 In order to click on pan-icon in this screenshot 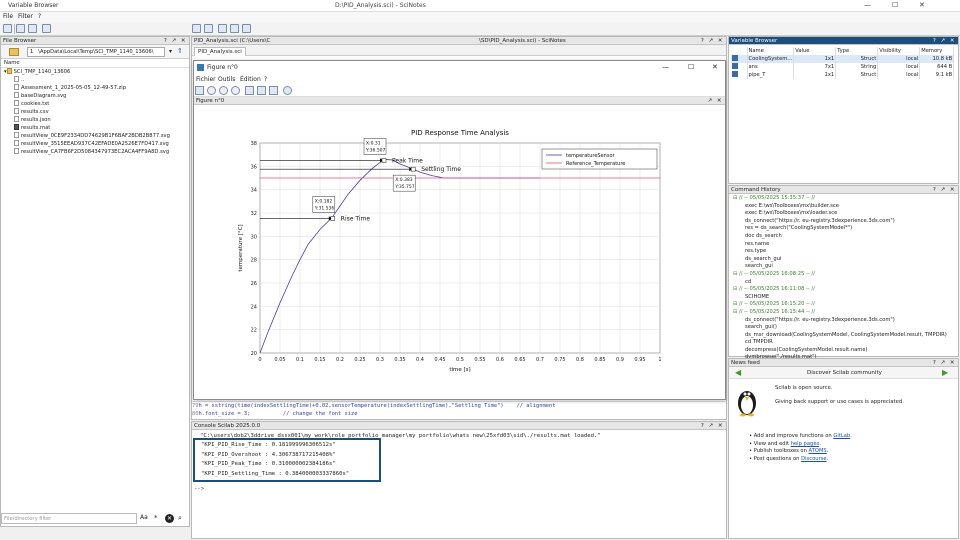, I will do `click(261, 90)`.